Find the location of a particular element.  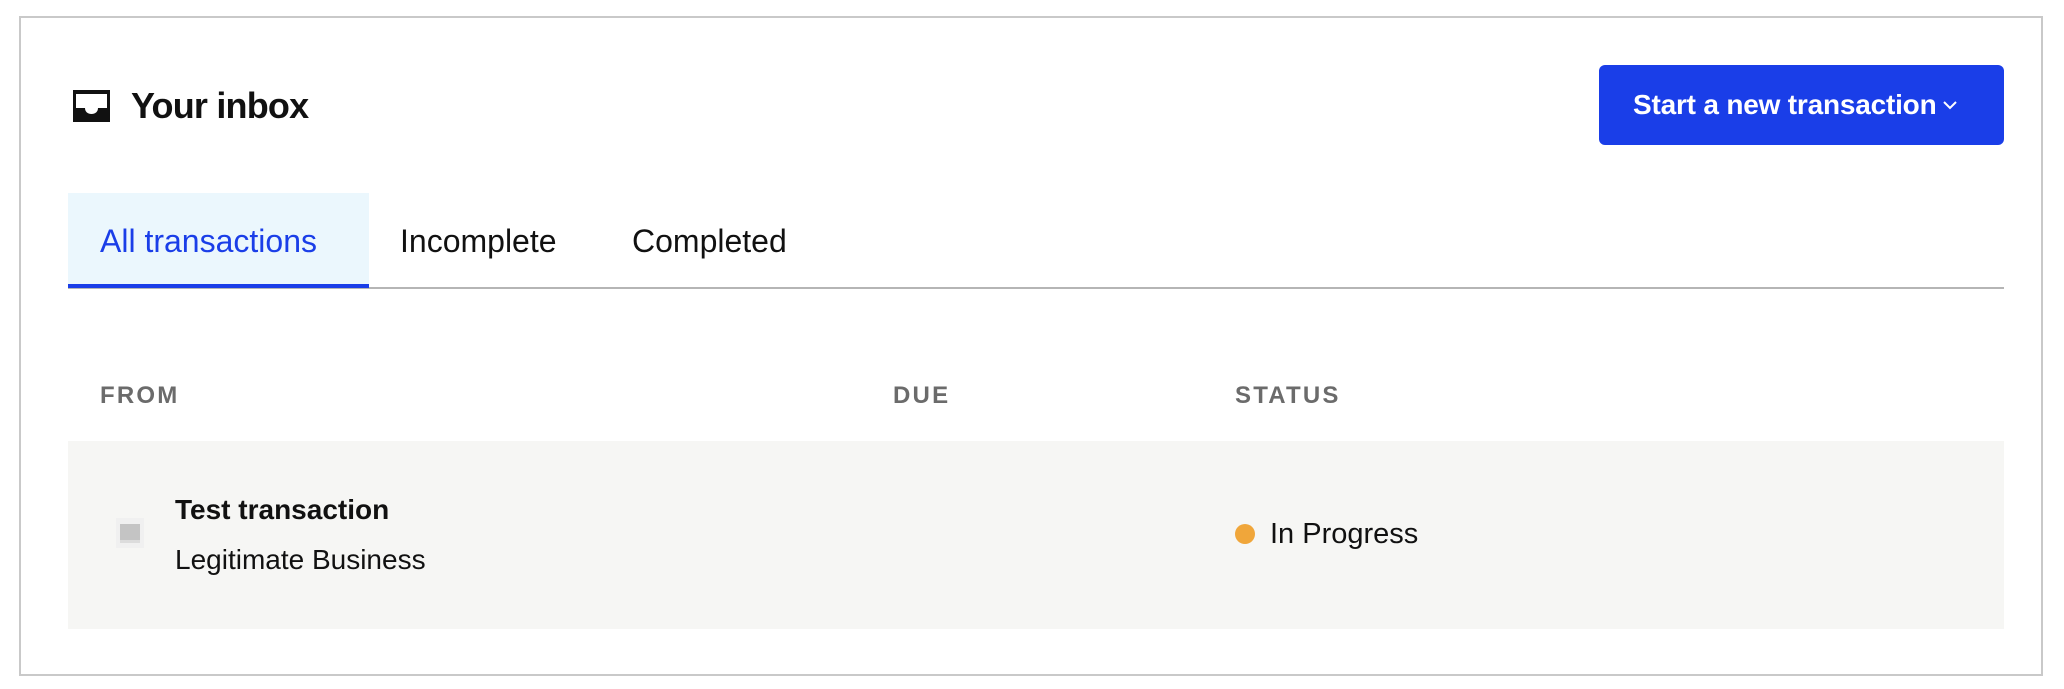

transaction-sender: Legitimate Business is located at coordinates (300, 559).